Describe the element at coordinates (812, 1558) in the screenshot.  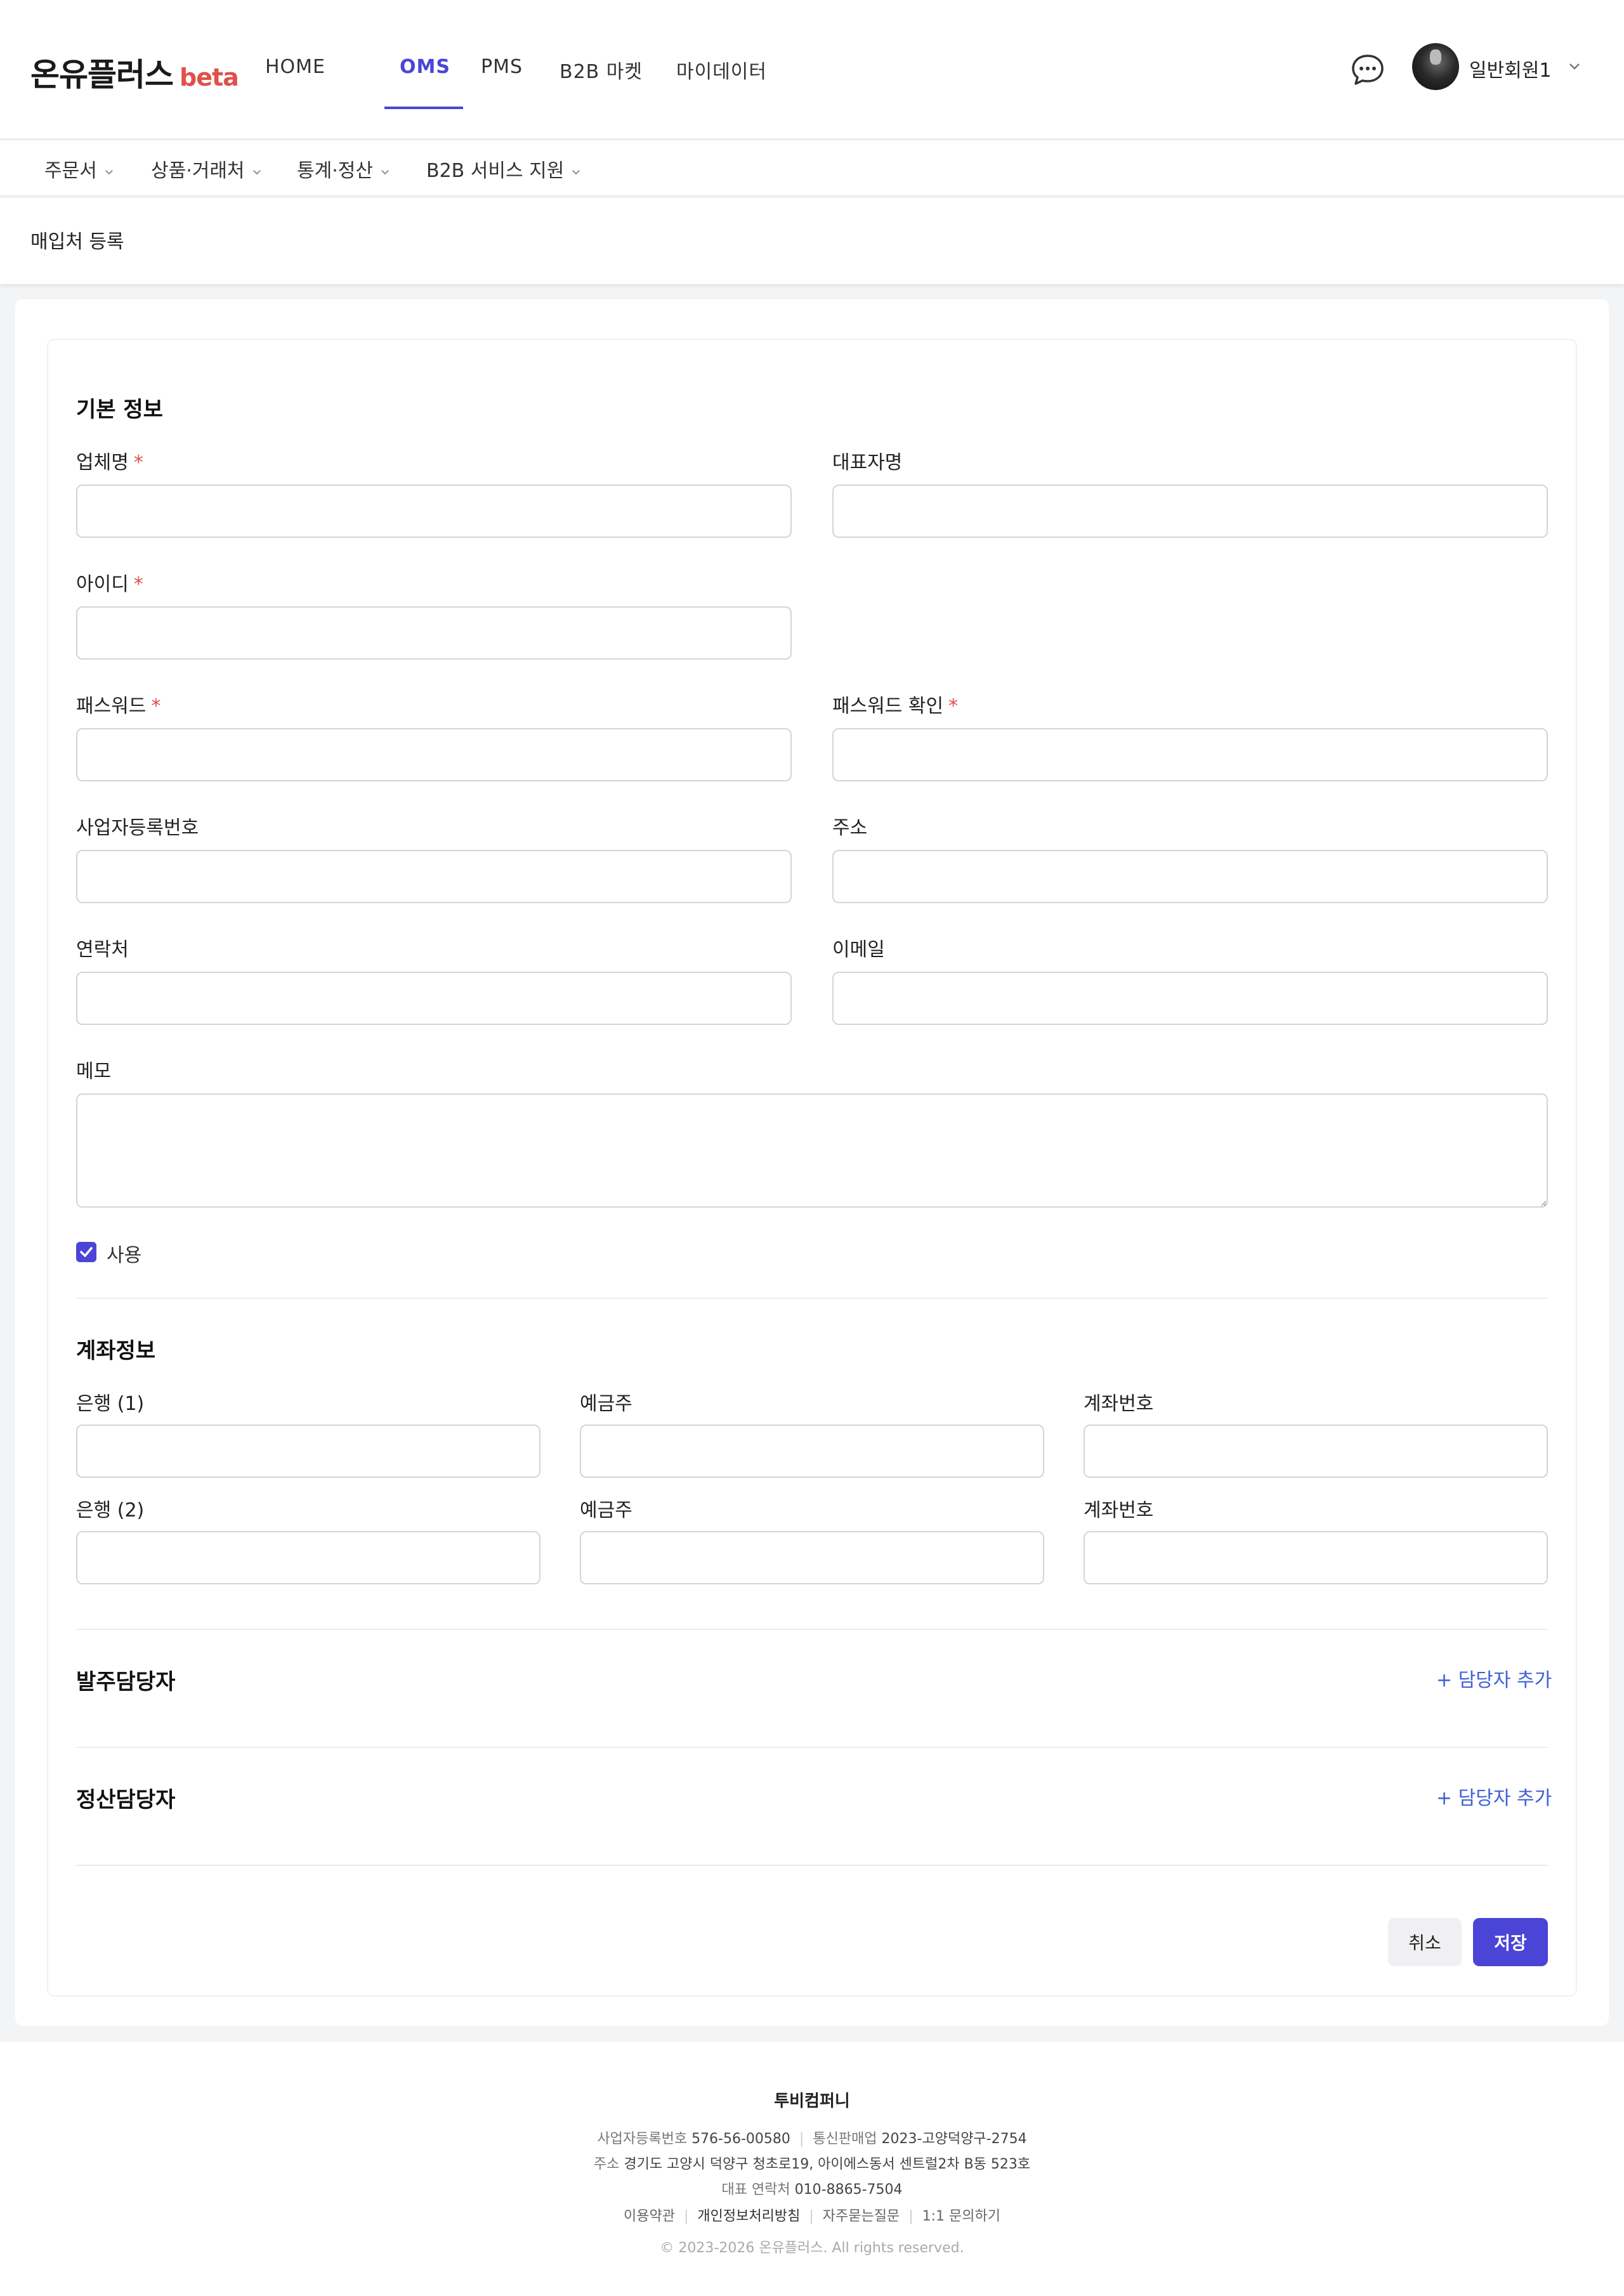
I see `holder2-input` at that location.